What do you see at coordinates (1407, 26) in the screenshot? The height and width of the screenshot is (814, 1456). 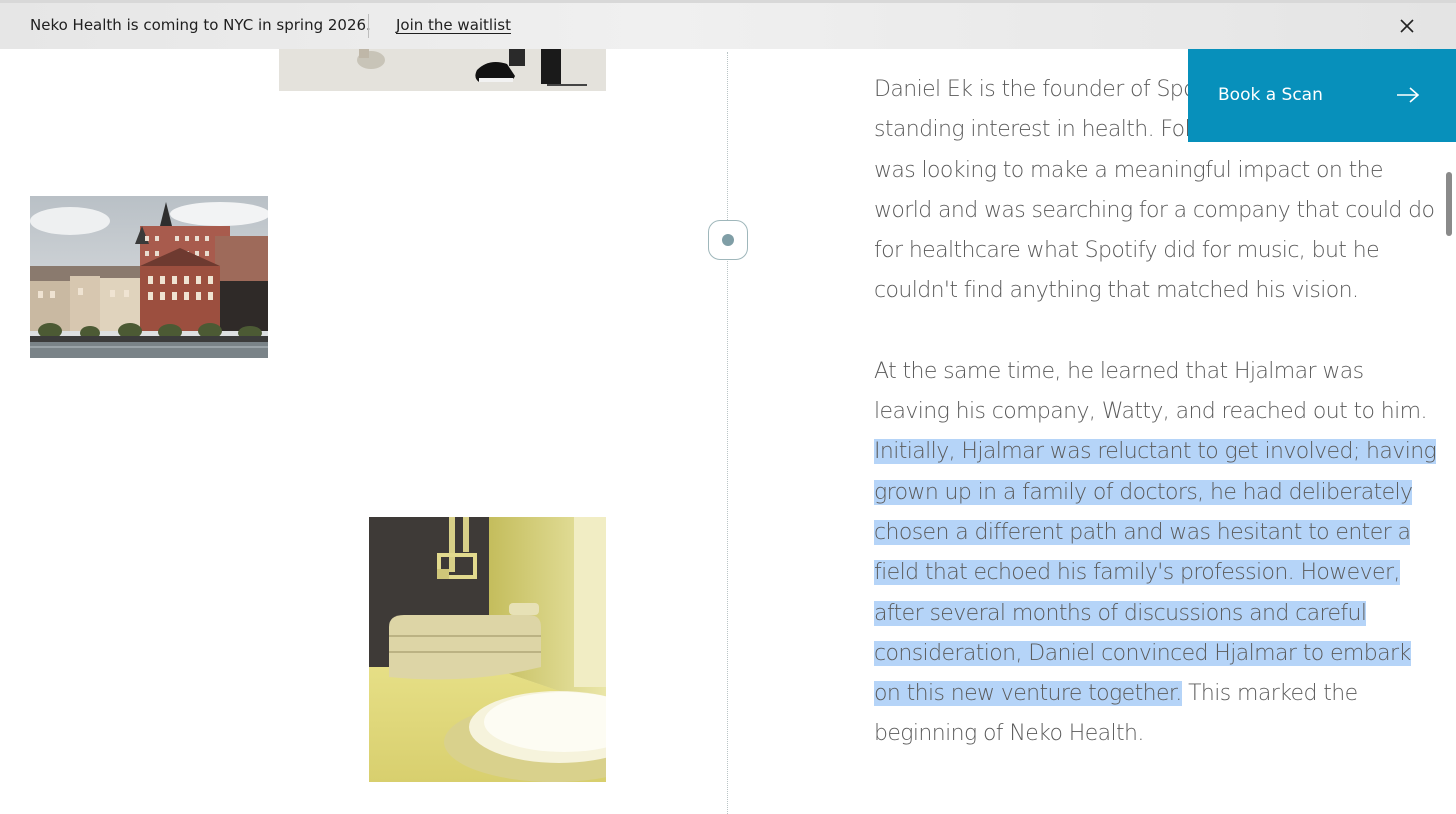 I see `close-icon` at bounding box center [1407, 26].